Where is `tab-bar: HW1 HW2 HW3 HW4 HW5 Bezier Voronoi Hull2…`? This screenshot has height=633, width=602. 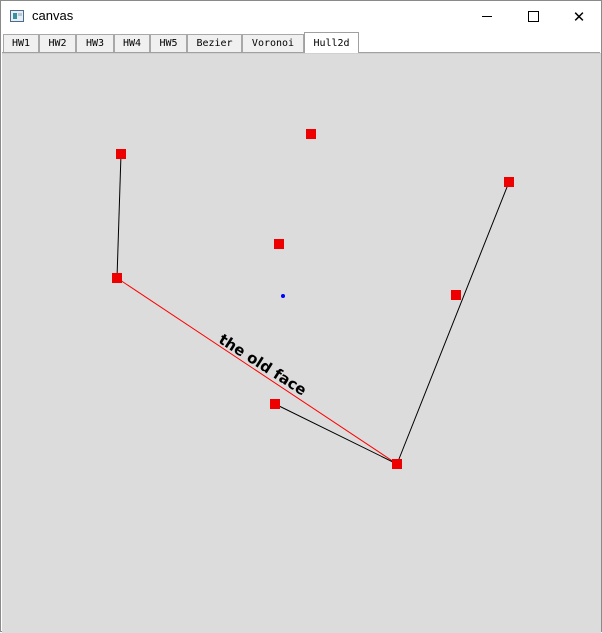
tab-bar: HW1 HW2 HW3 HW4 HW5 Bezier Voronoi Hull2… is located at coordinates (301, 42).